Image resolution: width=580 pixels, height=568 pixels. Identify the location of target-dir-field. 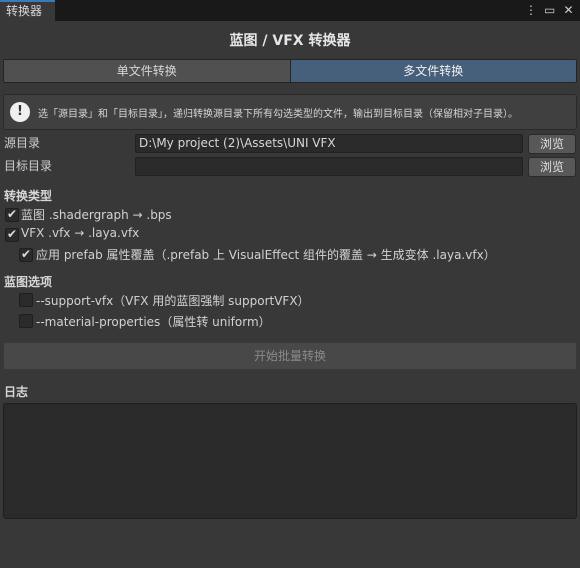
(329, 166).